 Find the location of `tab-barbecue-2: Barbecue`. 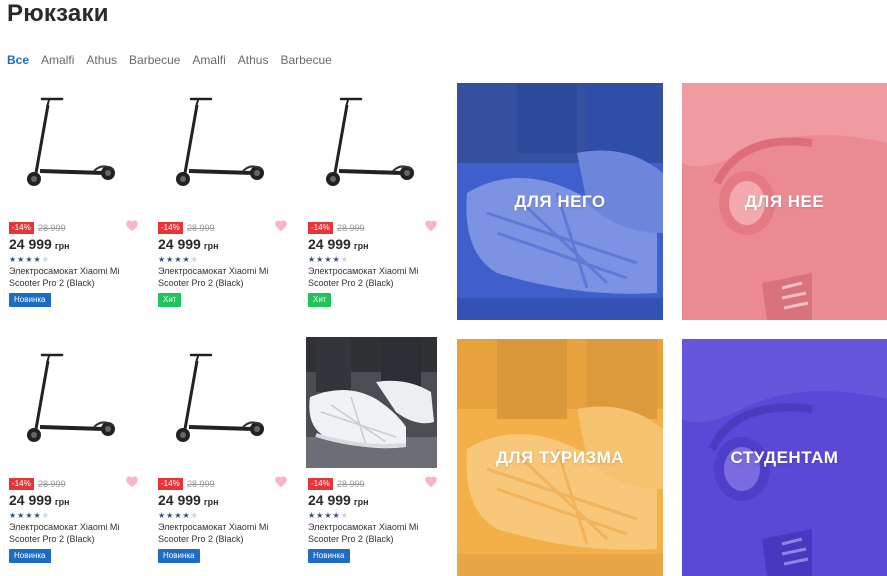

tab-barbecue-2: Barbecue is located at coordinates (305, 60).